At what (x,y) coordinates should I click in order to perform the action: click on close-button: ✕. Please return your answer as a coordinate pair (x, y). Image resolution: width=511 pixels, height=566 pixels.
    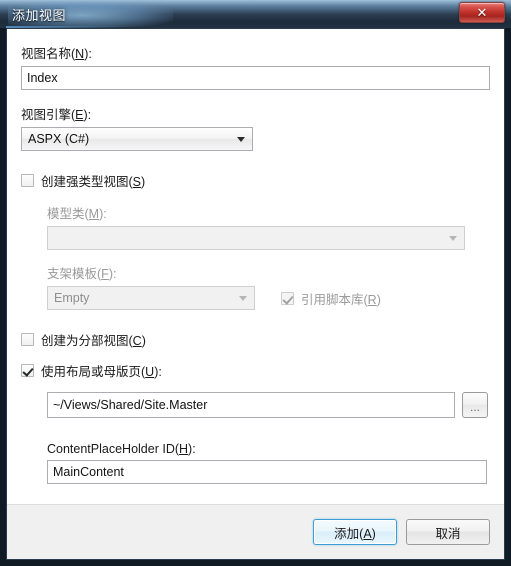
    Looking at the image, I should click on (482, 12).